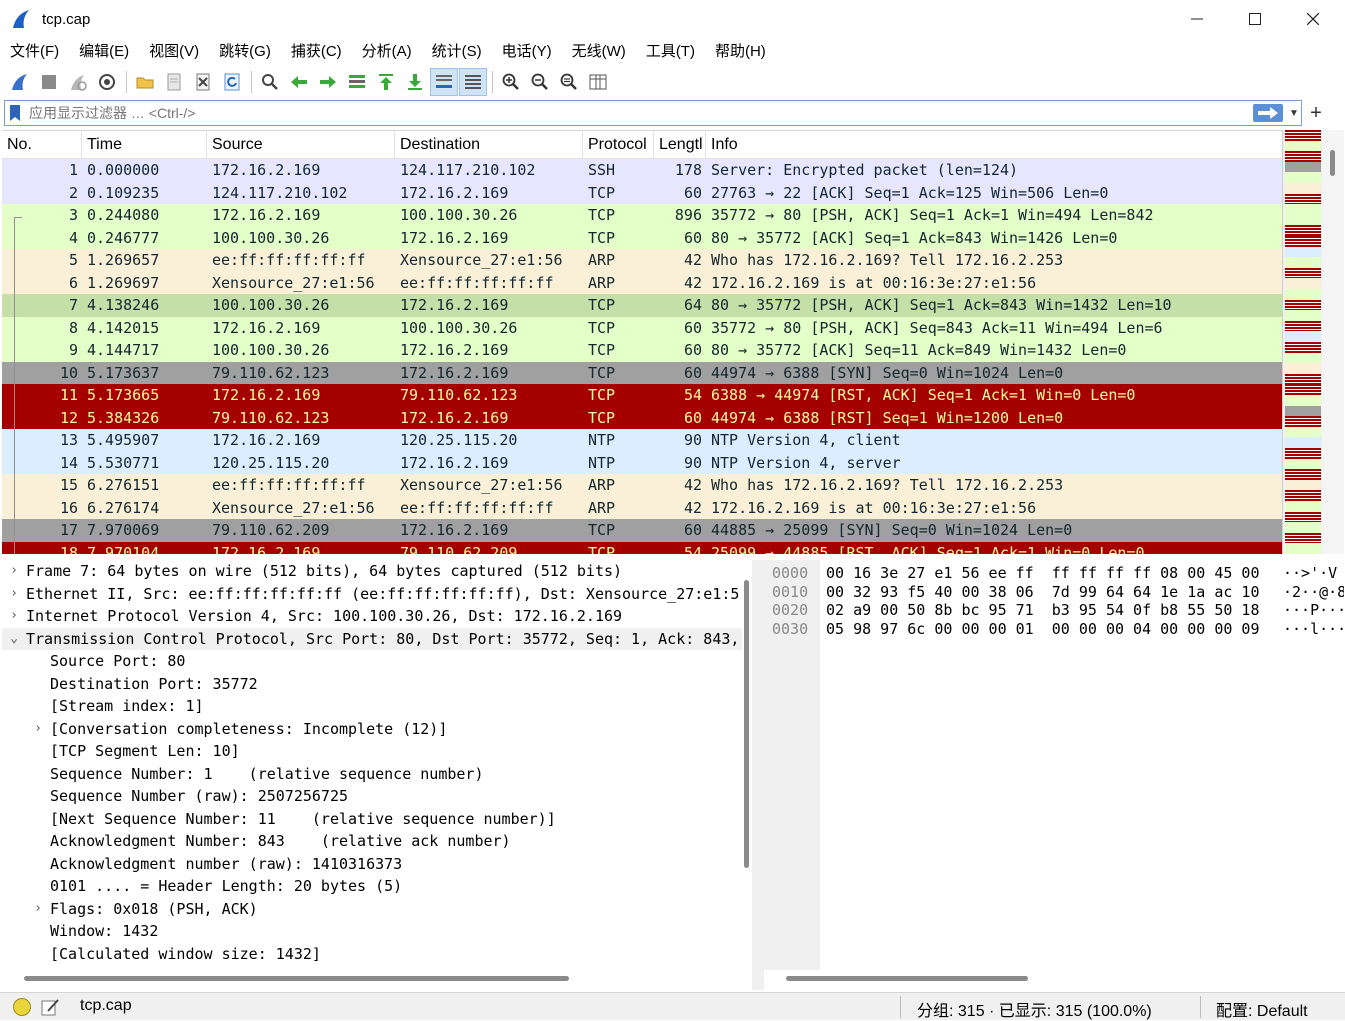 This screenshot has width=1345, height=1021. Describe the element at coordinates (328, 82) in the screenshot. I see `go-forward-button` at that location.